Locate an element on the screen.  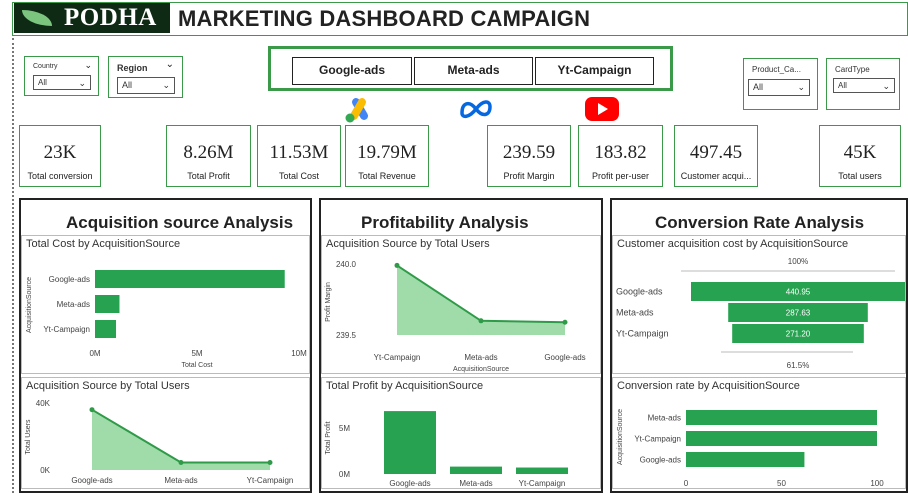
logo-text: PODHA is located at coordinates (110, 17).